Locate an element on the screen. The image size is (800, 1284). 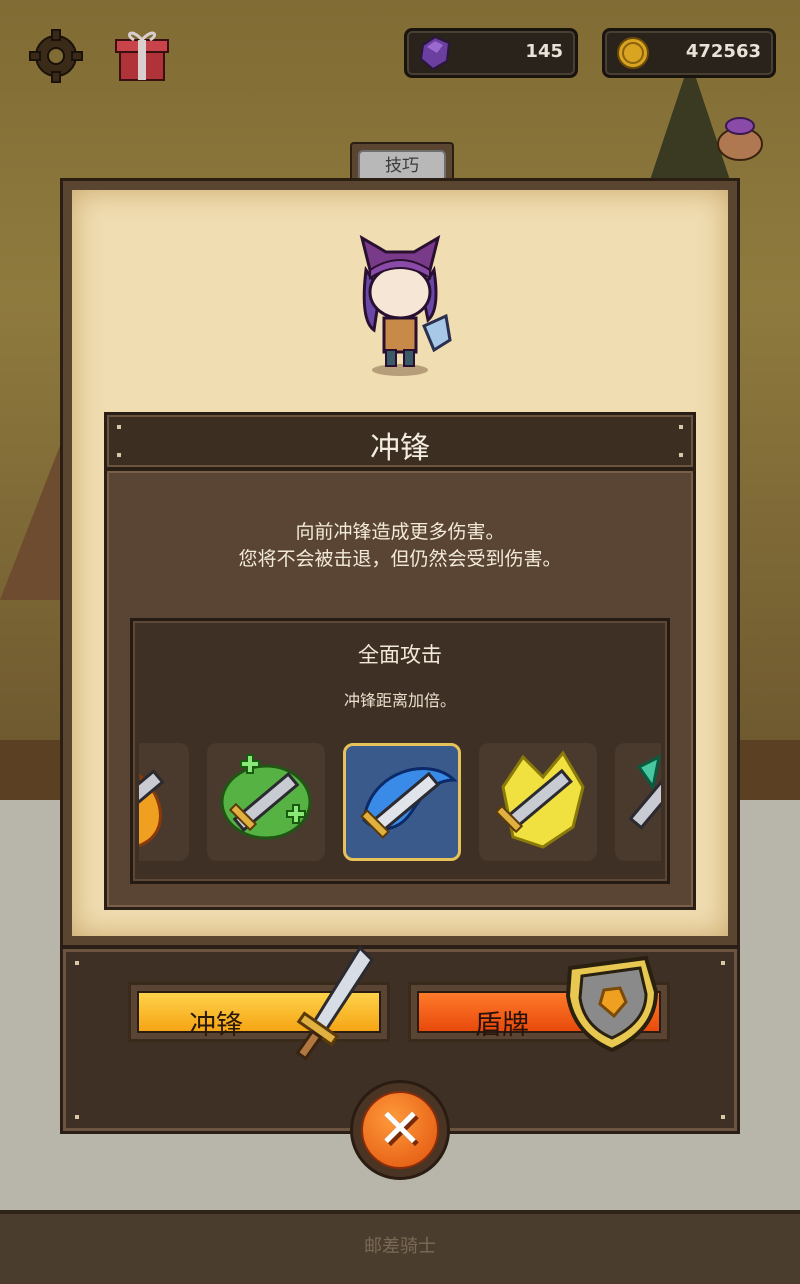
wind-sword-icon is located at coordinates (644, 792).